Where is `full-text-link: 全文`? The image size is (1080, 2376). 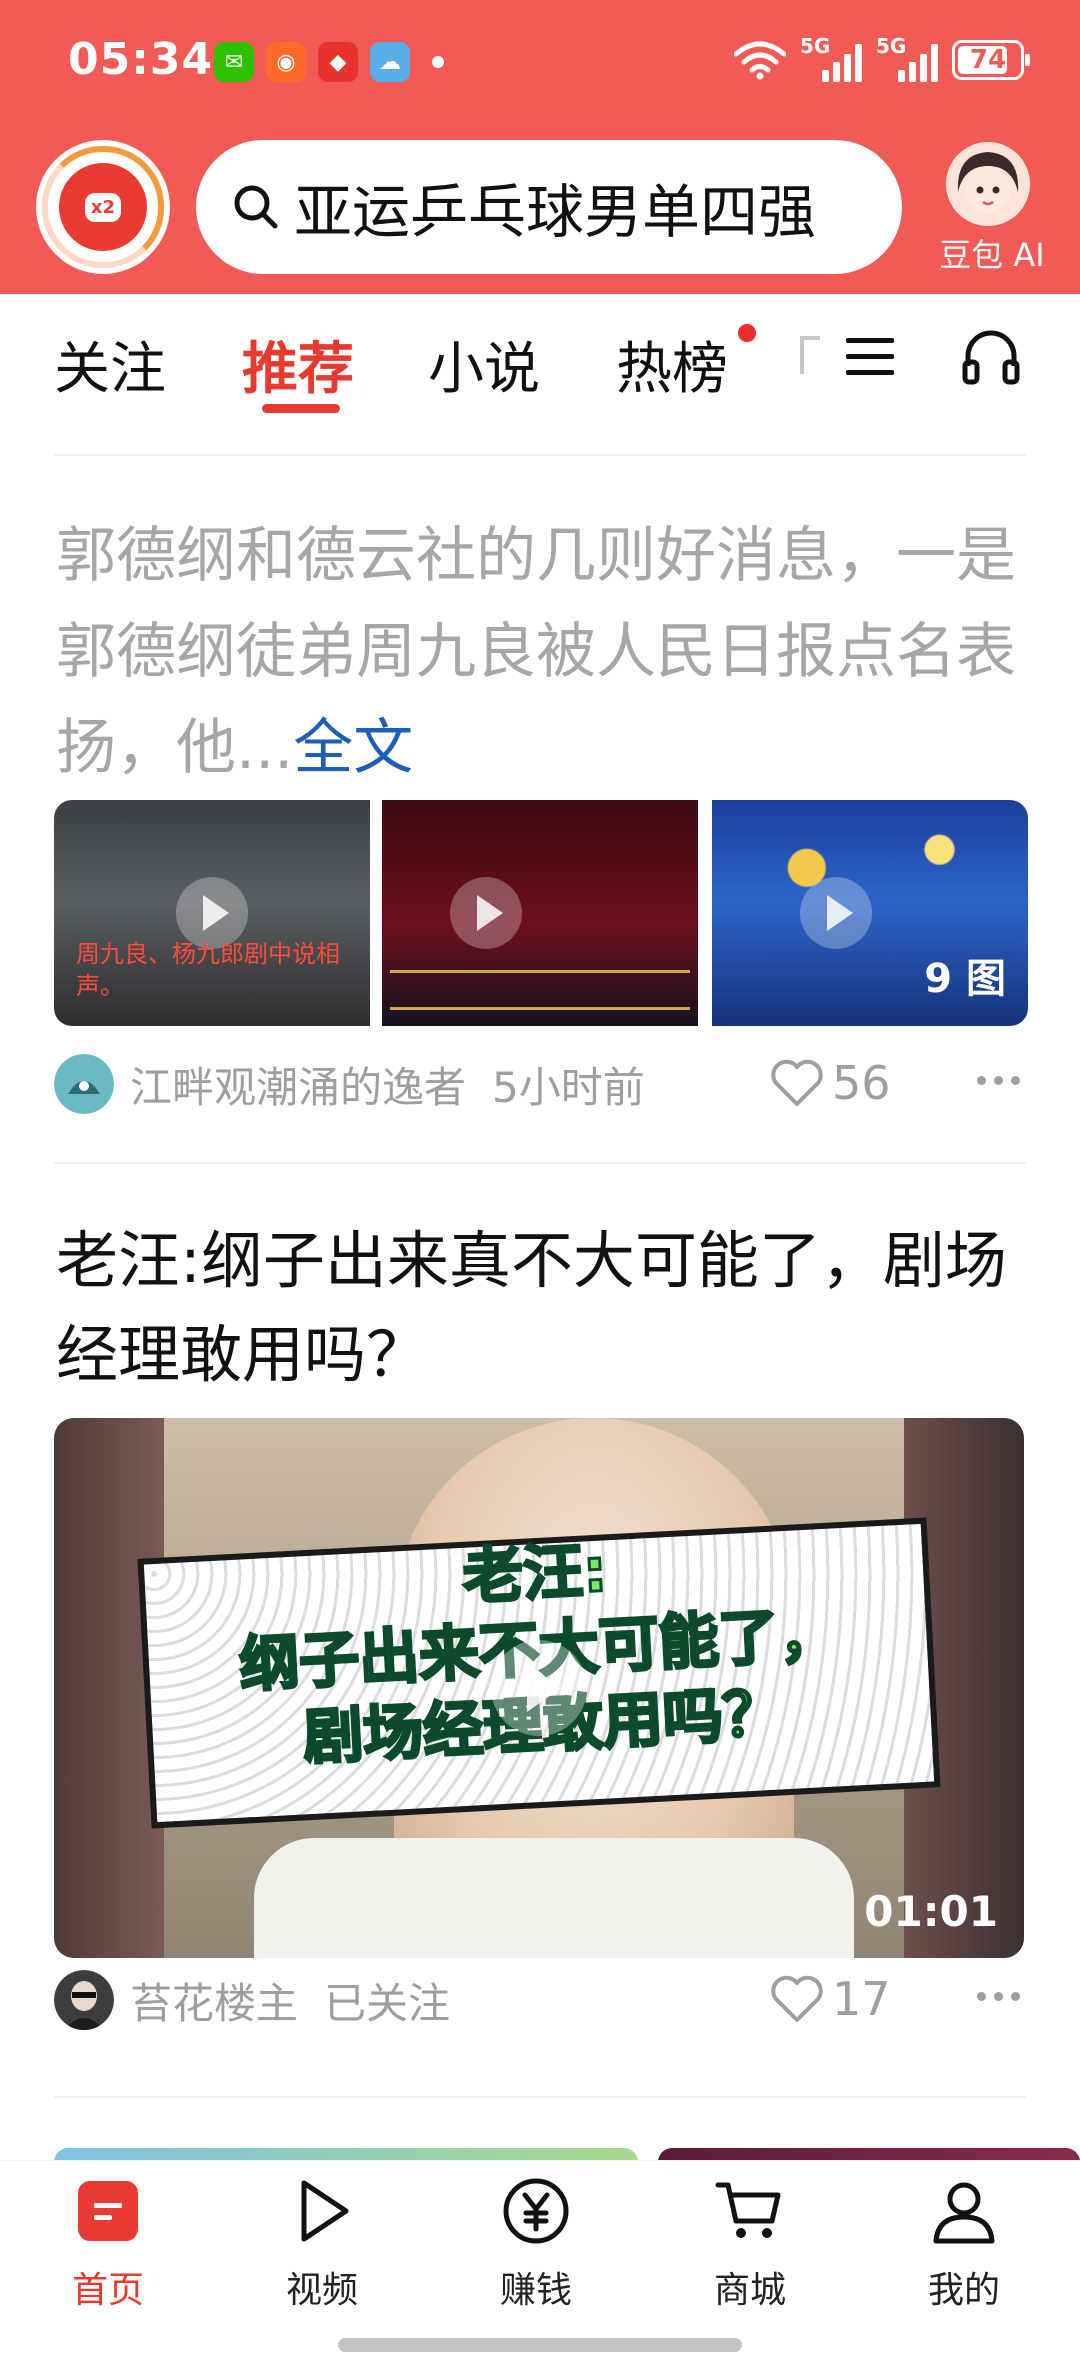 full-text-link: 全文 is located at coordinates (353, 748).